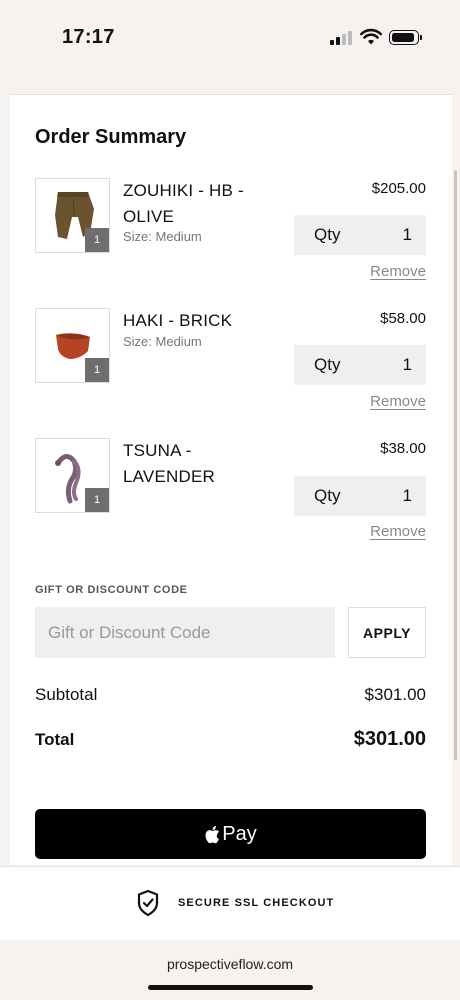 The width and height of the screenshot is (460, 1000). What do you see at coordinates (148, 903) in the screenshot?
I see `shield-check-icon` at bounding box center [148, 903].